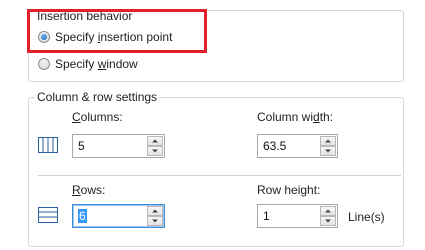  Describe the element at coordinates (328, 141) in the screenshot. I see `column-width-up-button` at that location.